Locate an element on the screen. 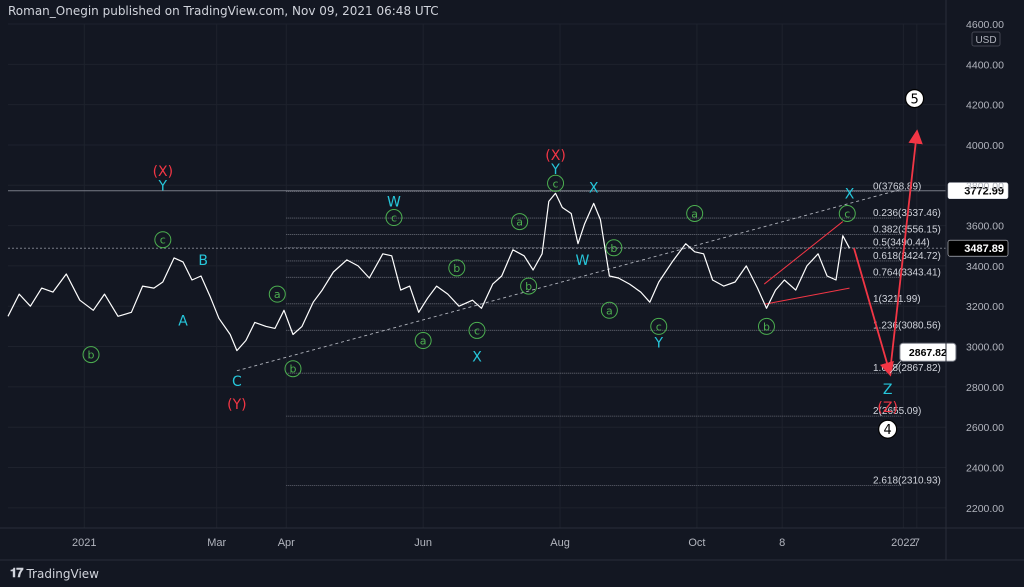 Image resolution: width=1024 pixels, height=587 pixels. x-tick-label: Jun is located at coordinates (423, 543).